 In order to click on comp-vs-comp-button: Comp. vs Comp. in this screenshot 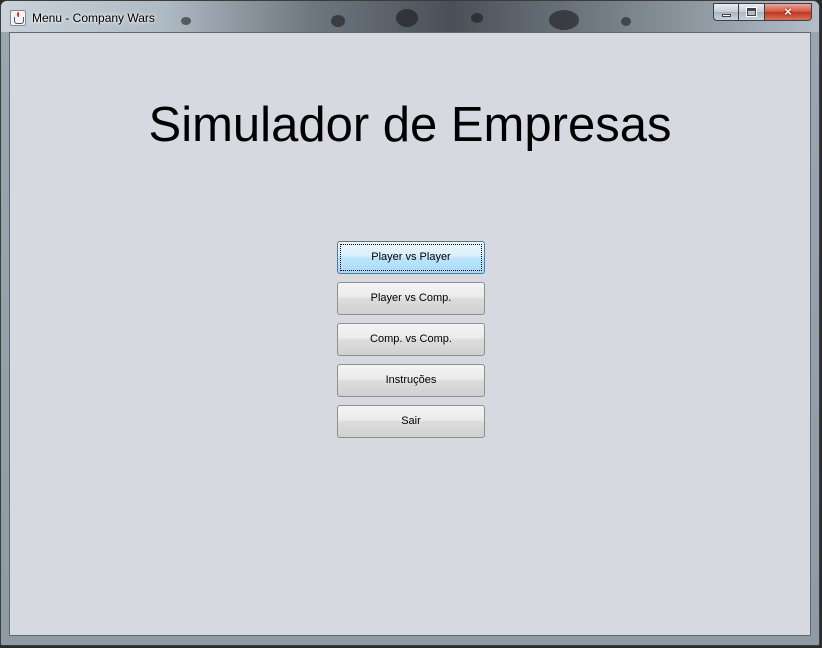, I will do `click(411, 339)`.